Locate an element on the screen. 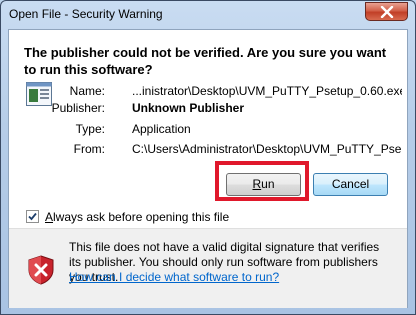 Image resolution: width=416 pixels, height=315 pixels. security-shield-error-icon is located at coordinates (41, 270).